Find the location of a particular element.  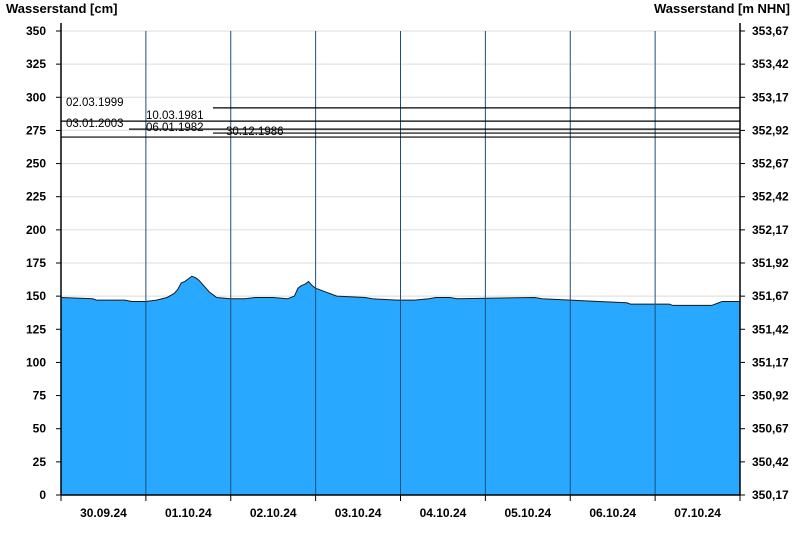

flood-level-label: 06.01.1982 is located at coordinates (175, 128).